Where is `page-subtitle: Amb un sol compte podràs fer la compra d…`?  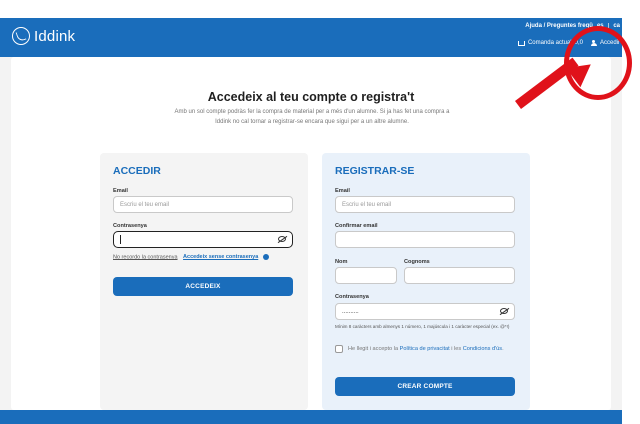 page-subtitle: Amb un sol compte podràs fer la compra d… is located at coordinates (312, 117).